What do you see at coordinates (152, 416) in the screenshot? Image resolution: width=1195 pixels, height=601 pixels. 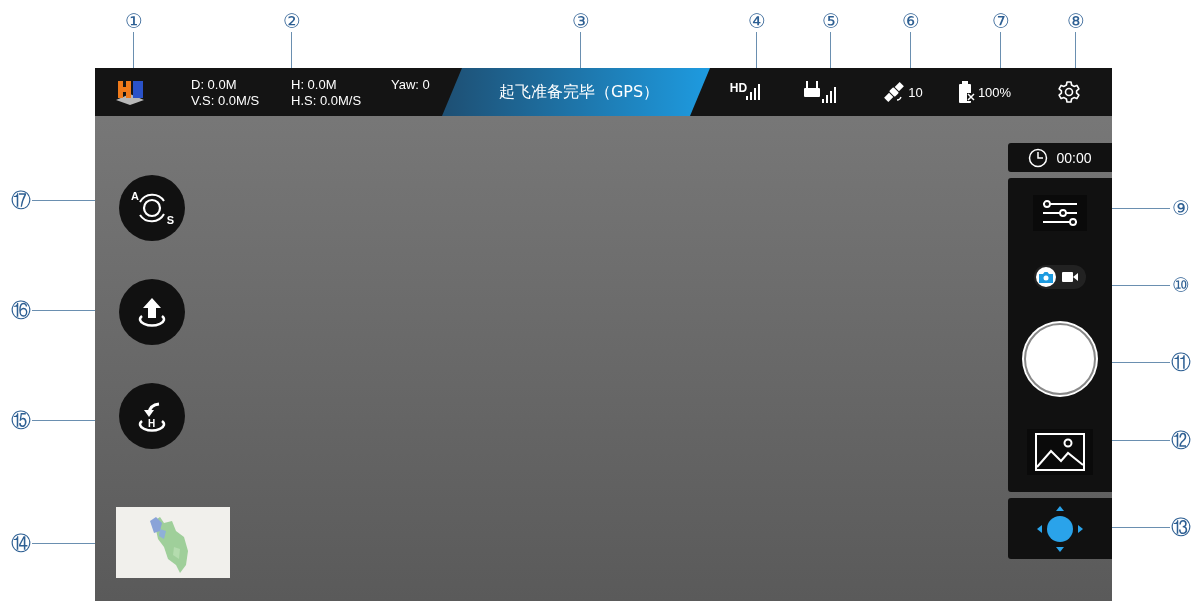 I see `return-home-button: H` at bounding box center [152, 416].